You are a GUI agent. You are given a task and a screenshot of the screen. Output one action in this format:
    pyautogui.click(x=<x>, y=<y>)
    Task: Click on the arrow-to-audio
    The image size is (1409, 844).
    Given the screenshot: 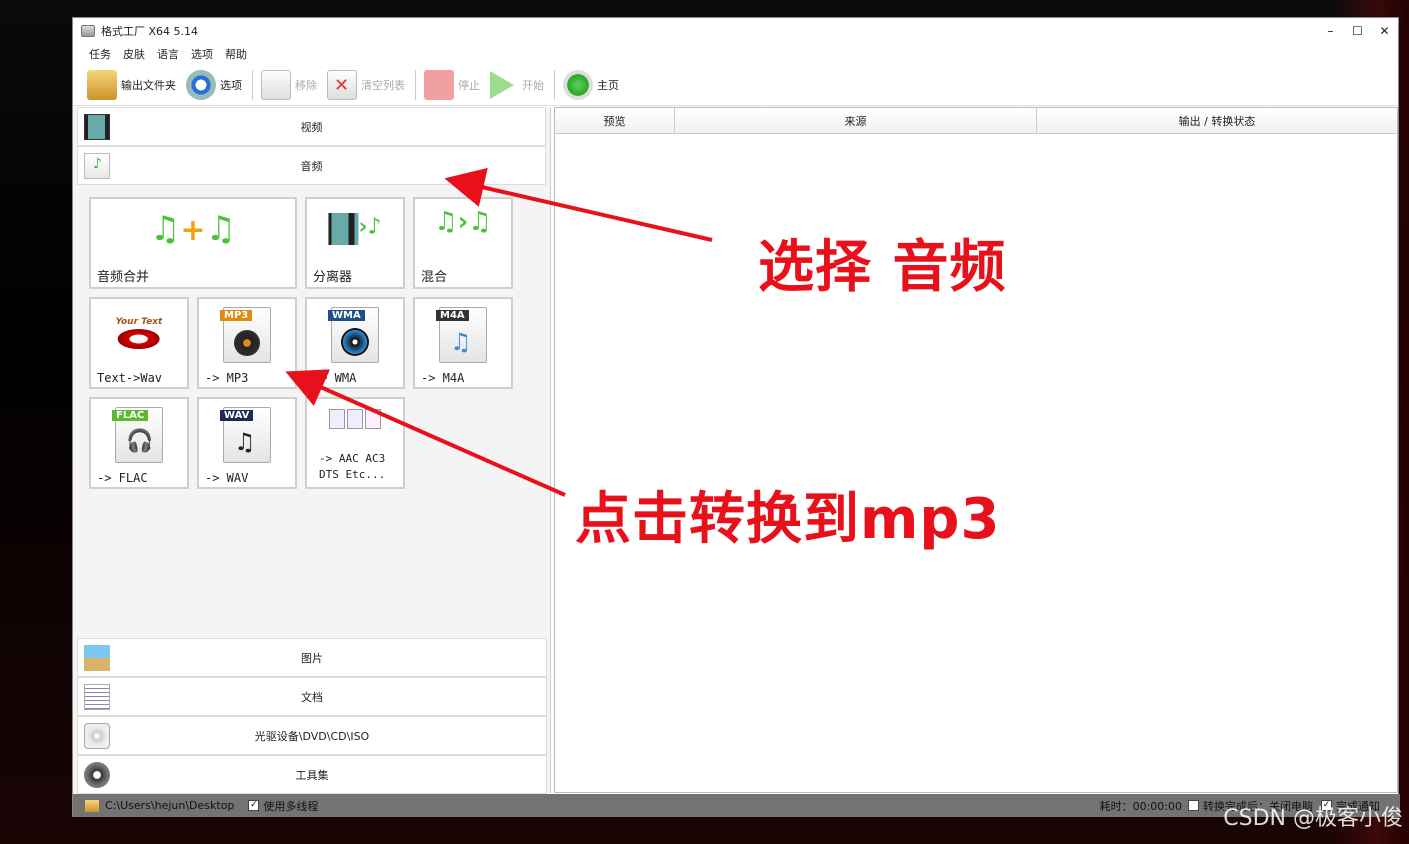 What is the action you would take?
    pyautogui.click(x=578, y=204)
    